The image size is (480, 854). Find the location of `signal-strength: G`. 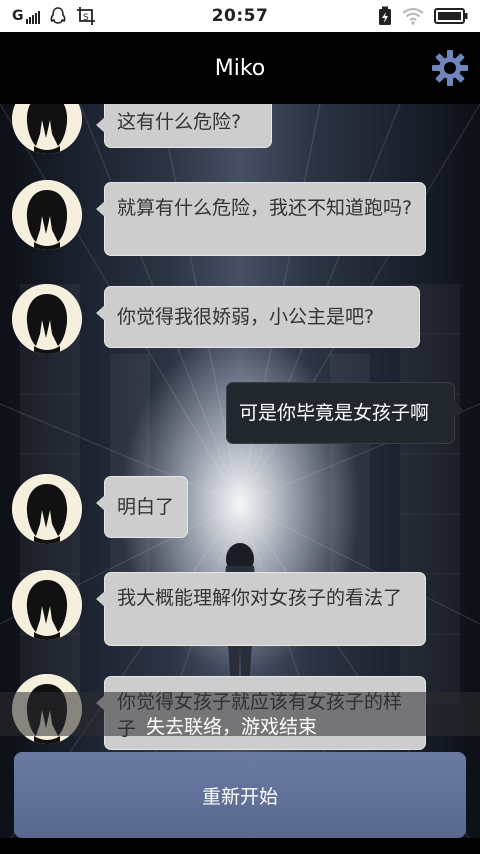

signal-strength: G is located at coordinates (26, 16).